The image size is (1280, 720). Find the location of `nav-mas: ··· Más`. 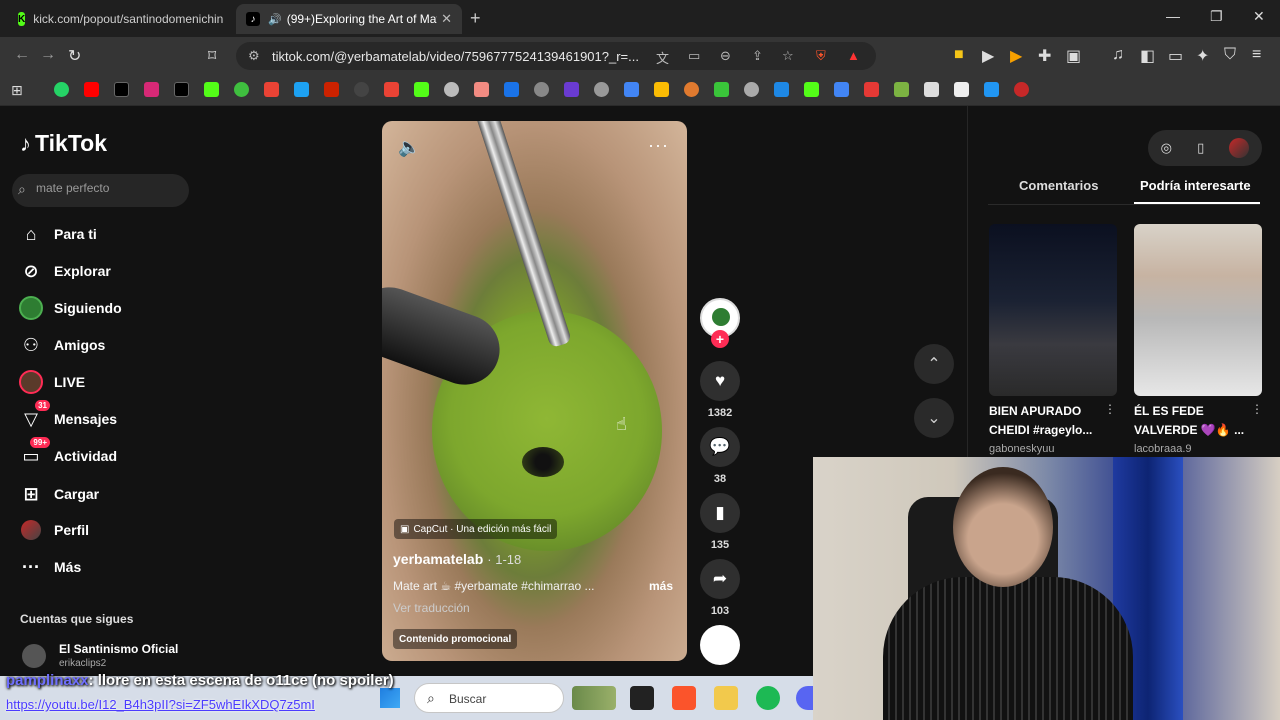

nav-mas: ··· Más is located at coordinates (48, 567).